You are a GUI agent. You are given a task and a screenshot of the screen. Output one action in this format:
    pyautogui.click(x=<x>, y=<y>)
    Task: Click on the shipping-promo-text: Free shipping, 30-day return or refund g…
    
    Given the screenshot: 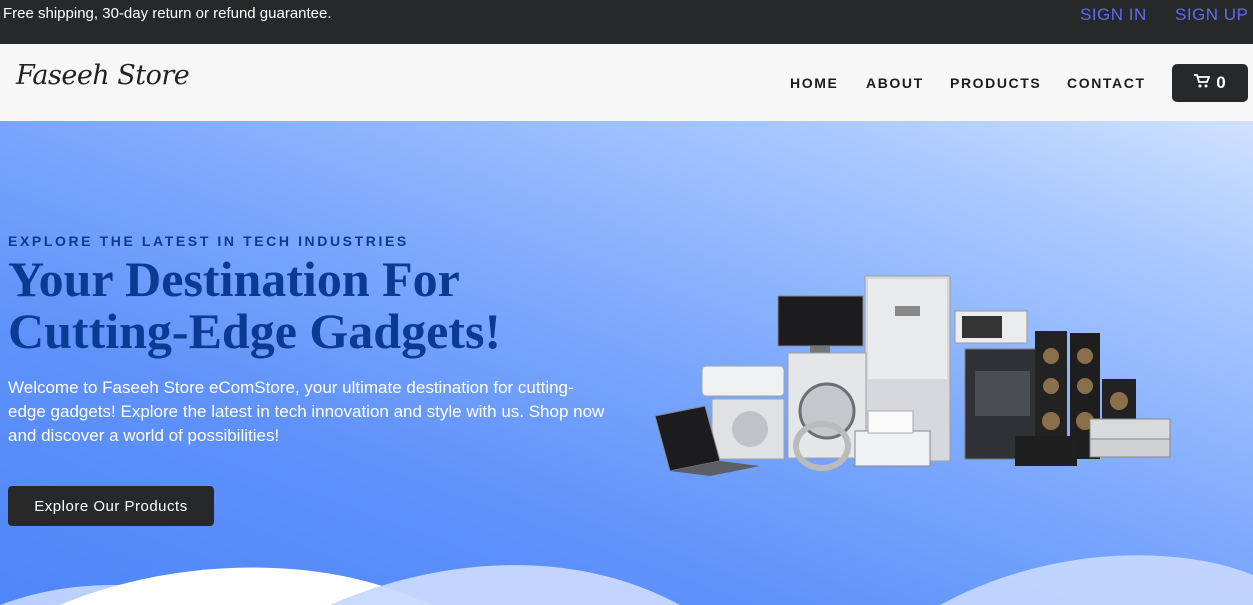 What is the action you would take?
    pyautogui.click(x=167, y=13)
    